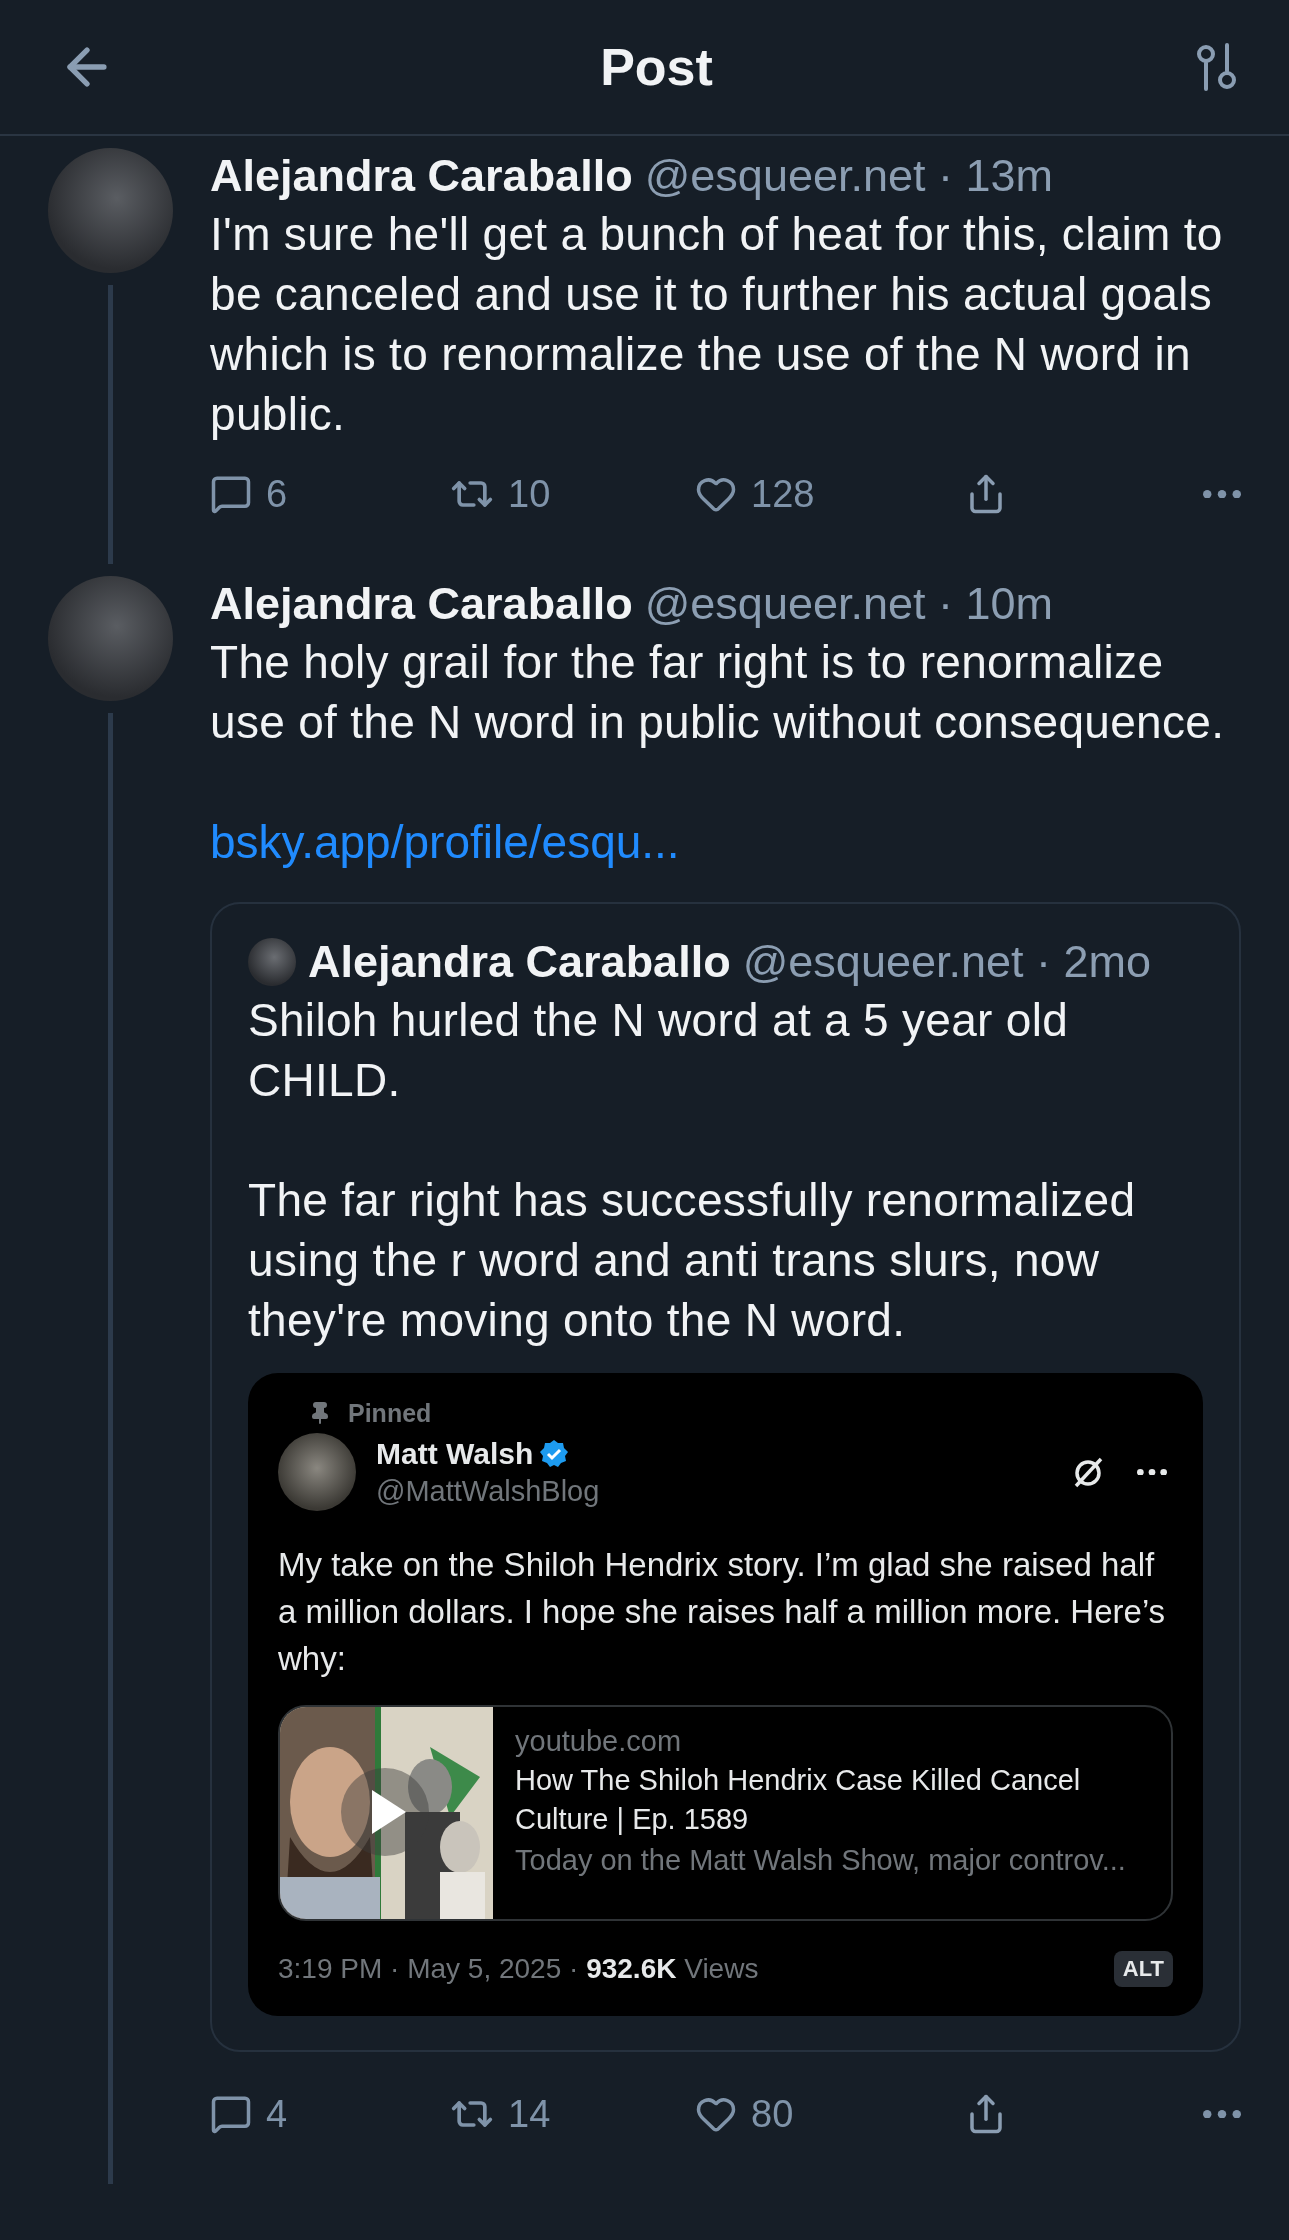 This screenshot has height=2240, width=1289. I want to click on page-title: Post, so click(656, 67).